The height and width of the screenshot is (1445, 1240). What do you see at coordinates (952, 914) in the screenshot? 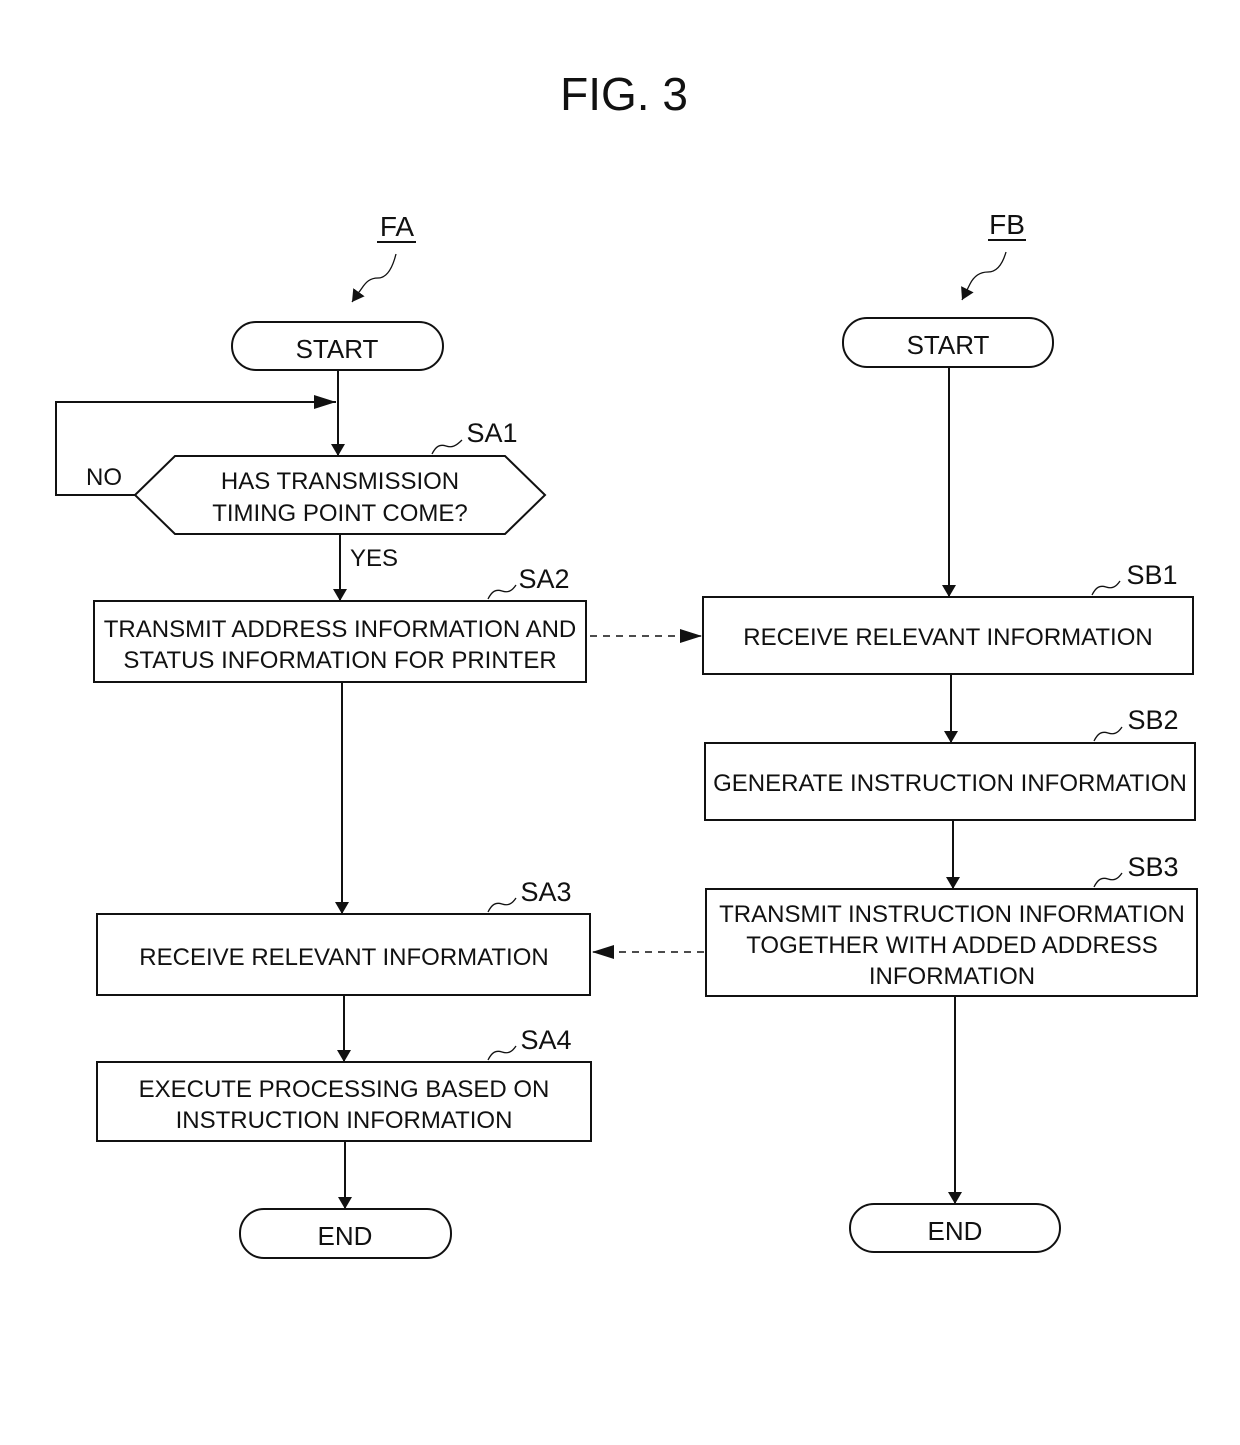
I see `process-line-1: TRANSMIT INSTRUCTION INFORMATION` at bounding box center [952, 914].